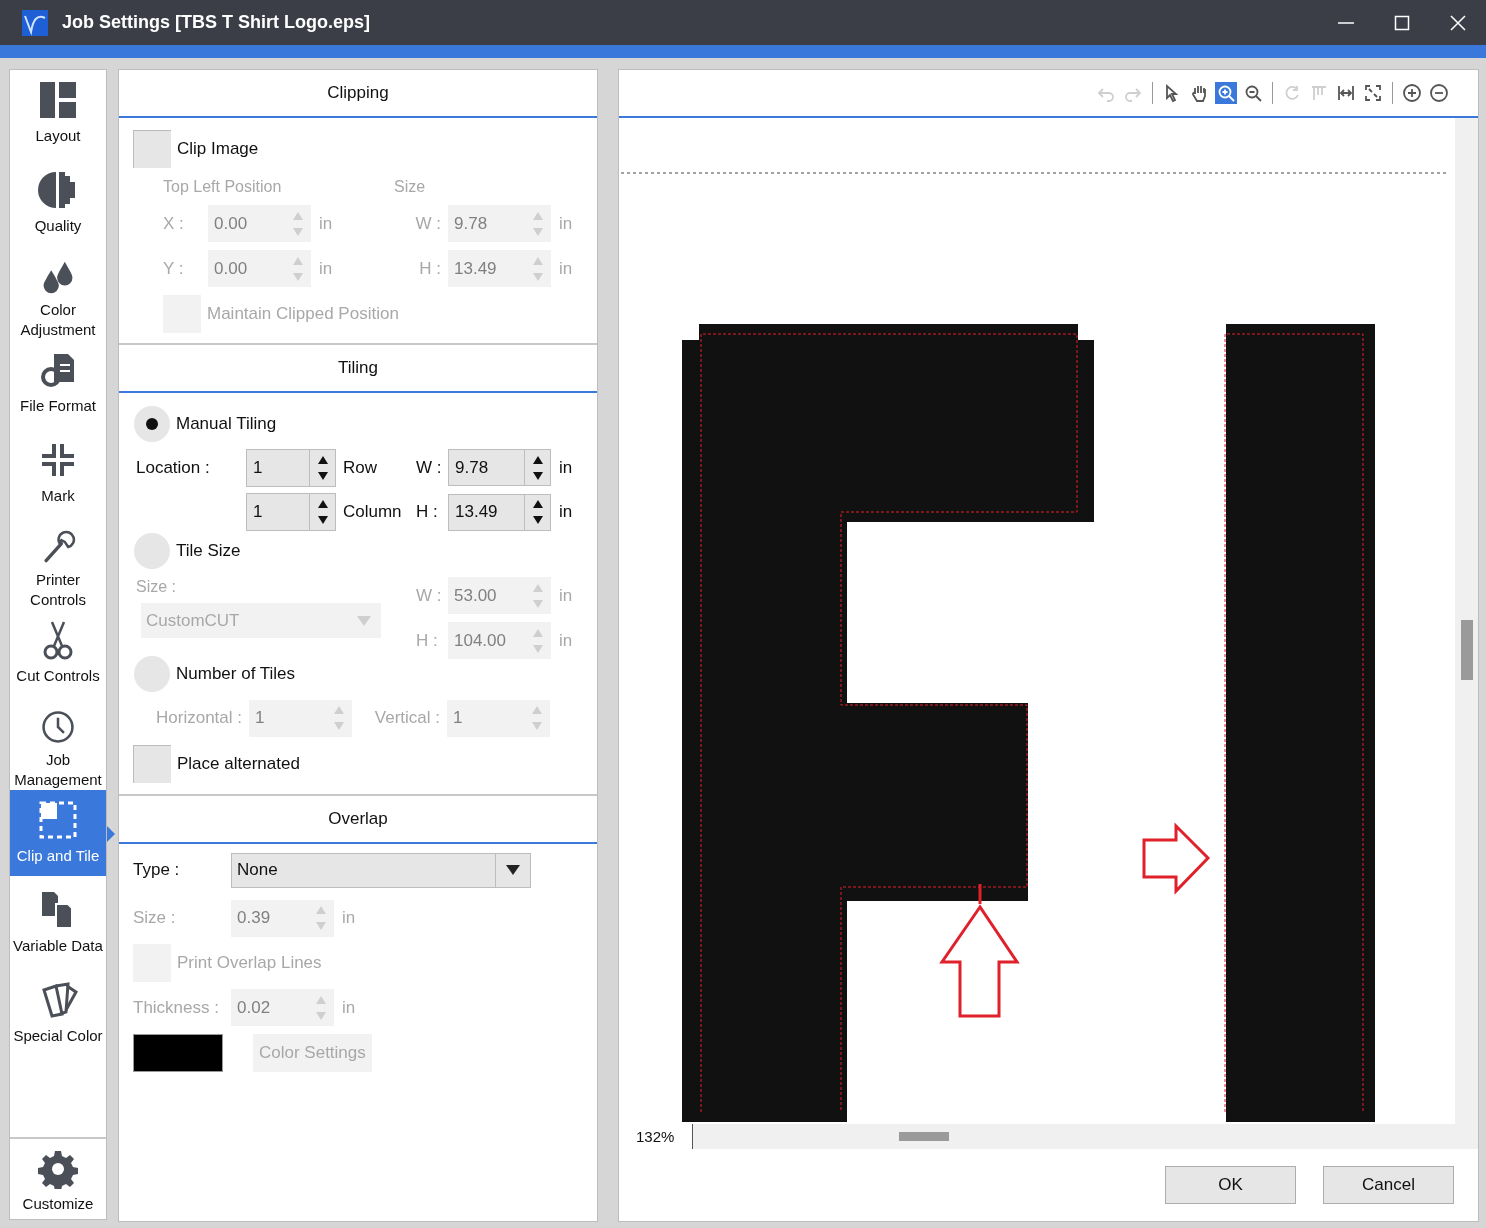 The height and width of the screenshot is (1228, 1486). What do you see at coordinates (176, 1007) in the screenshot?
I see `field-label: Thickness :` at bounding box center [176, 1007].